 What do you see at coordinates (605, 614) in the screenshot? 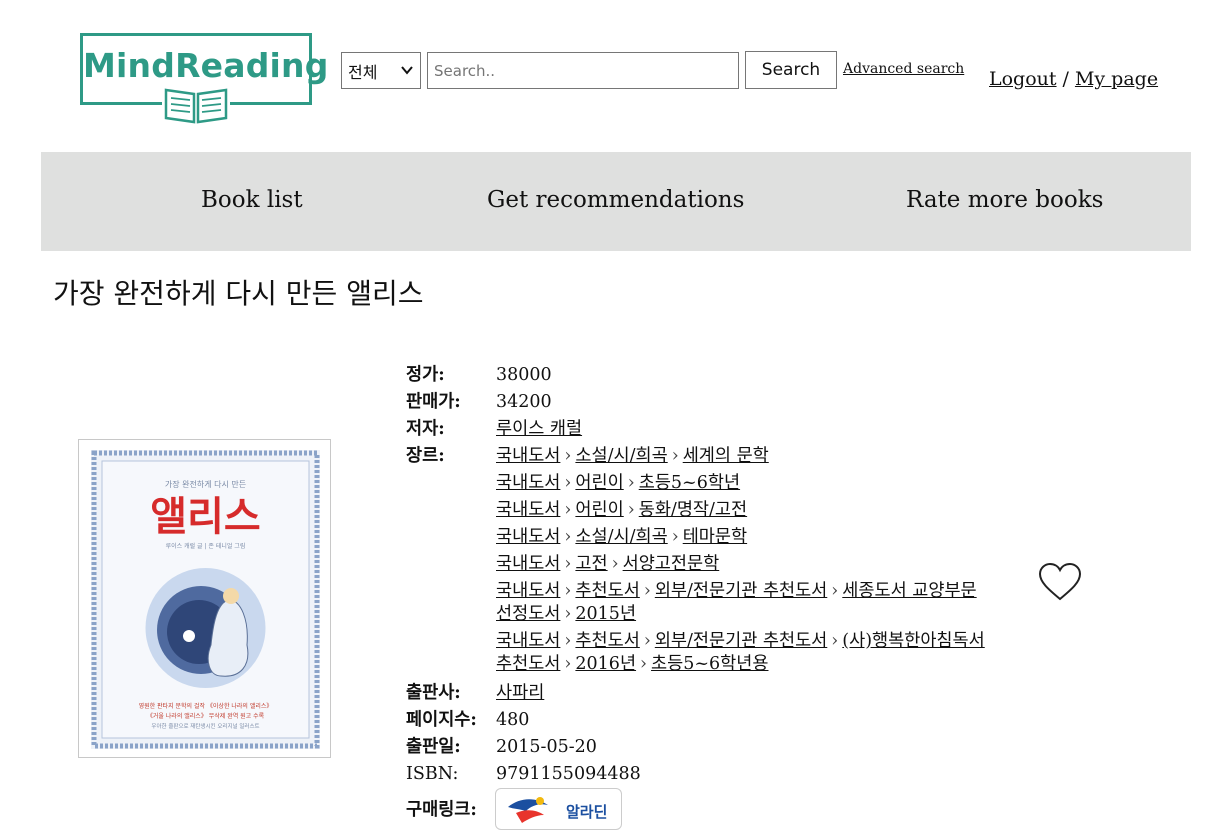
I see `genre-link: 2015년` at bounding box center [605, 614].